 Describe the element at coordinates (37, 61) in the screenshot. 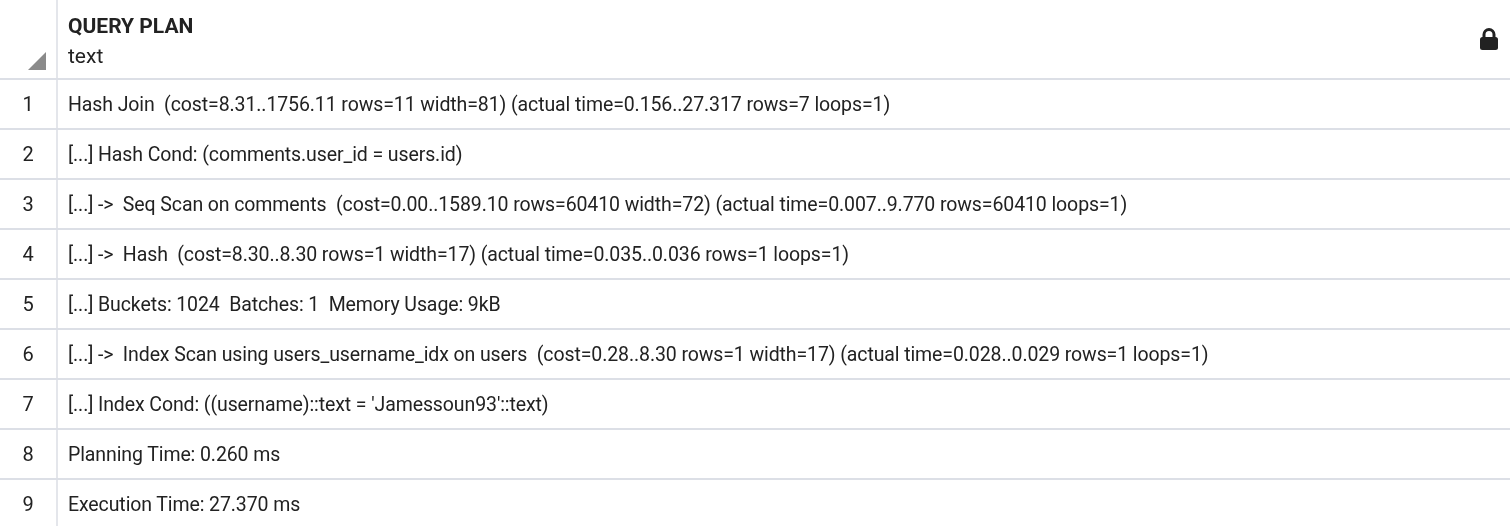

I see `corner-triangle-icon` at that location.